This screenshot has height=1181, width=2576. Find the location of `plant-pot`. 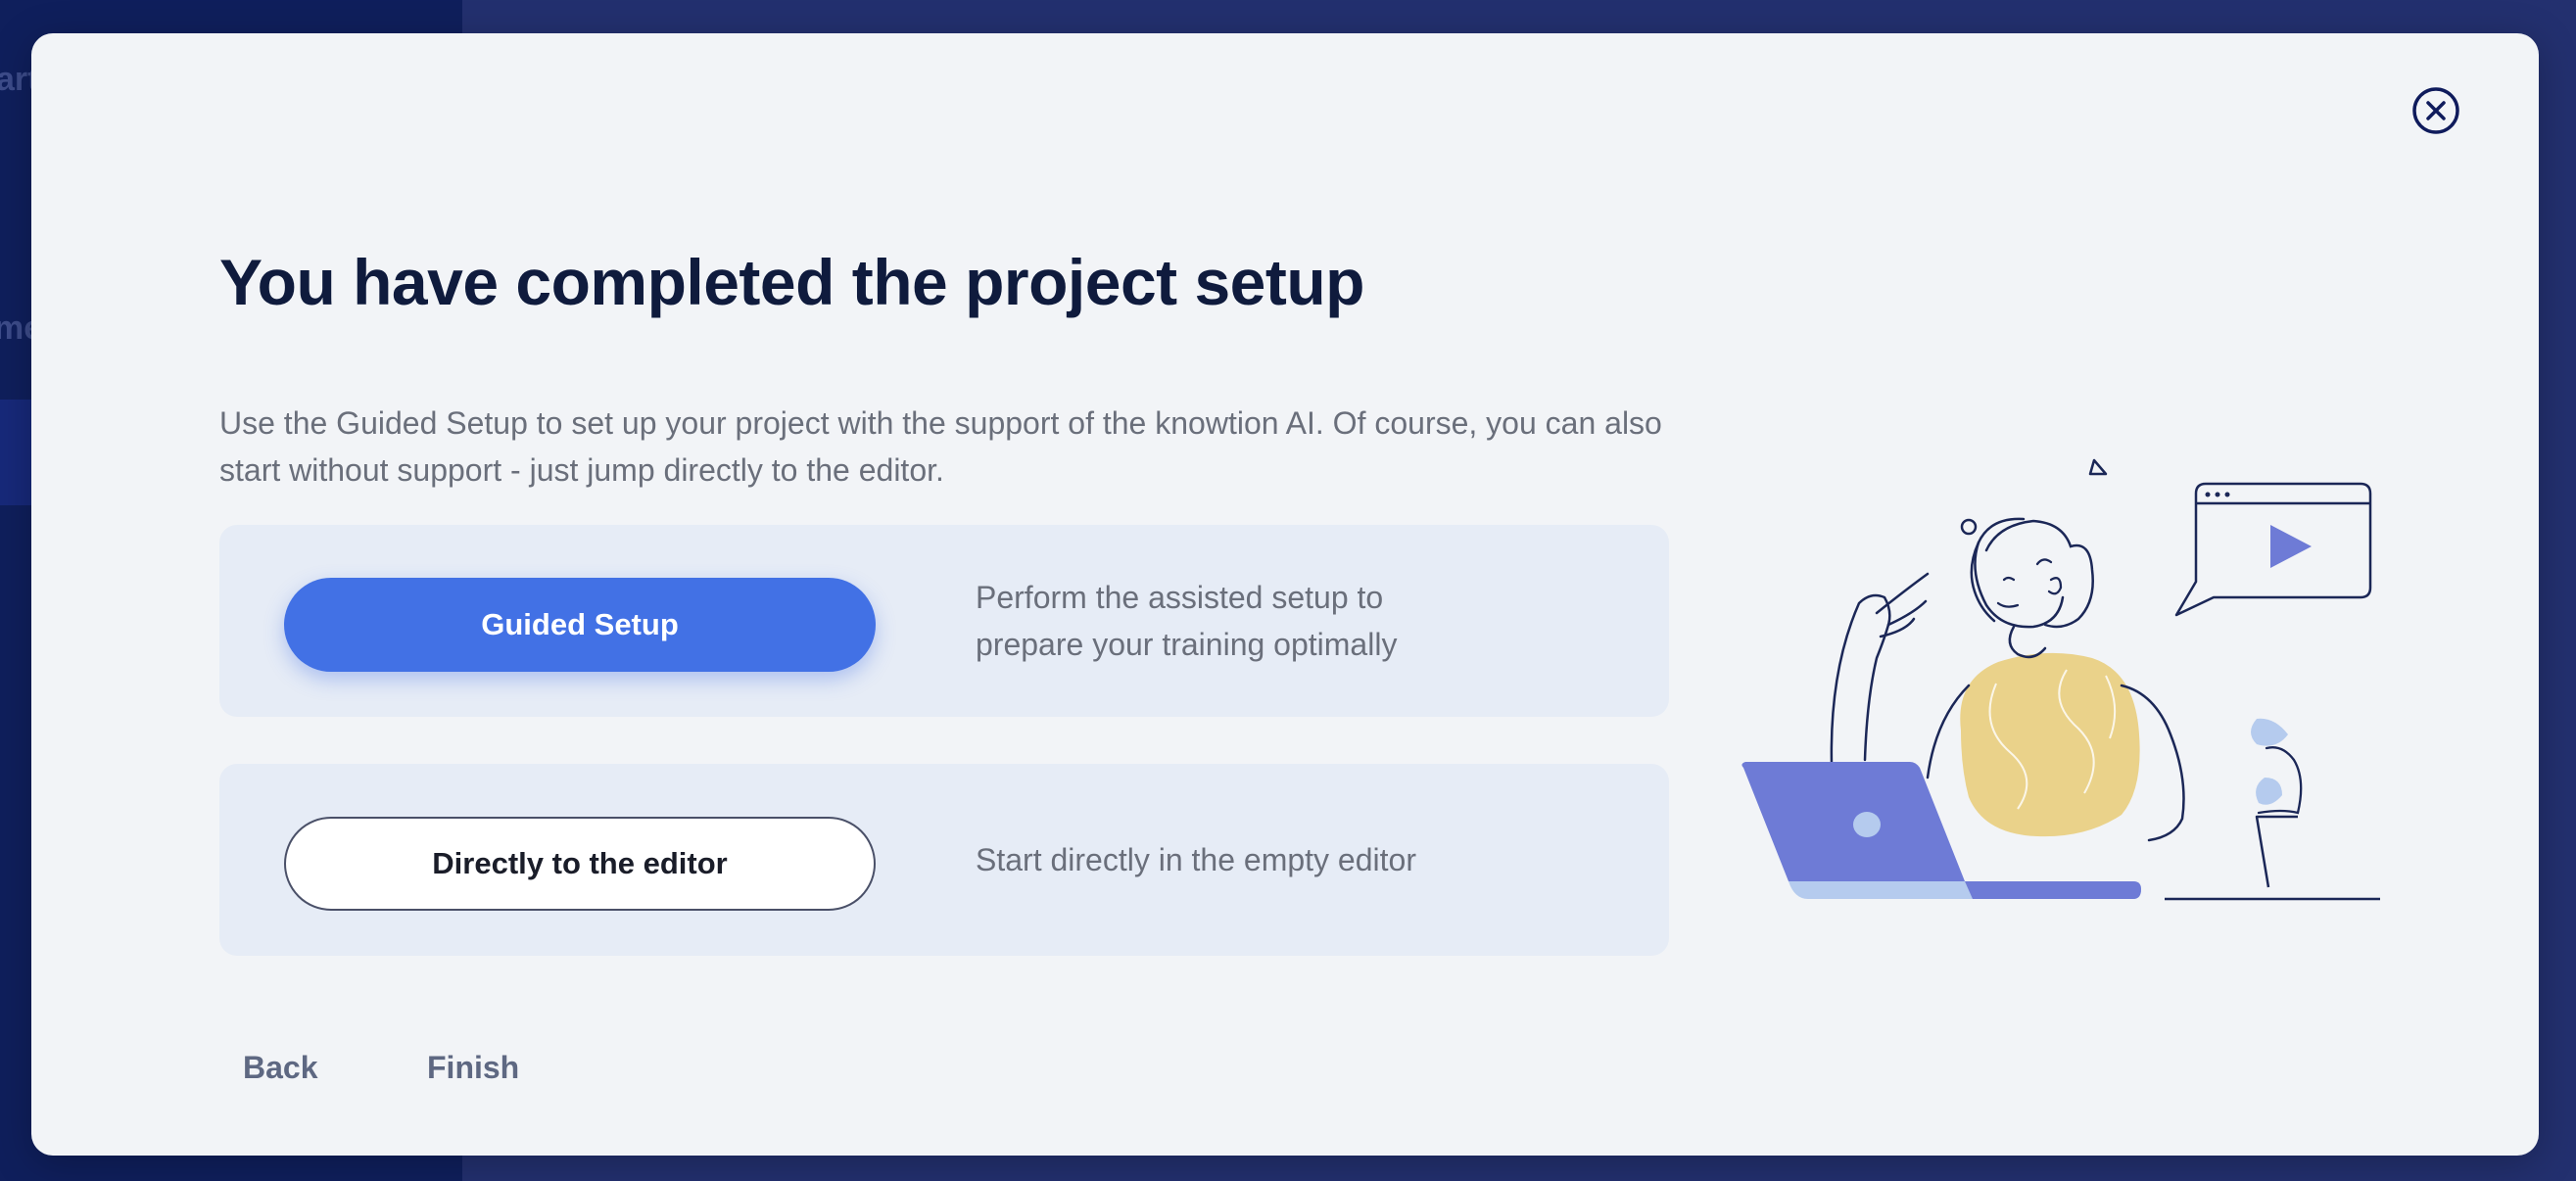

plant-pot is located at coordinates (2276, 852).